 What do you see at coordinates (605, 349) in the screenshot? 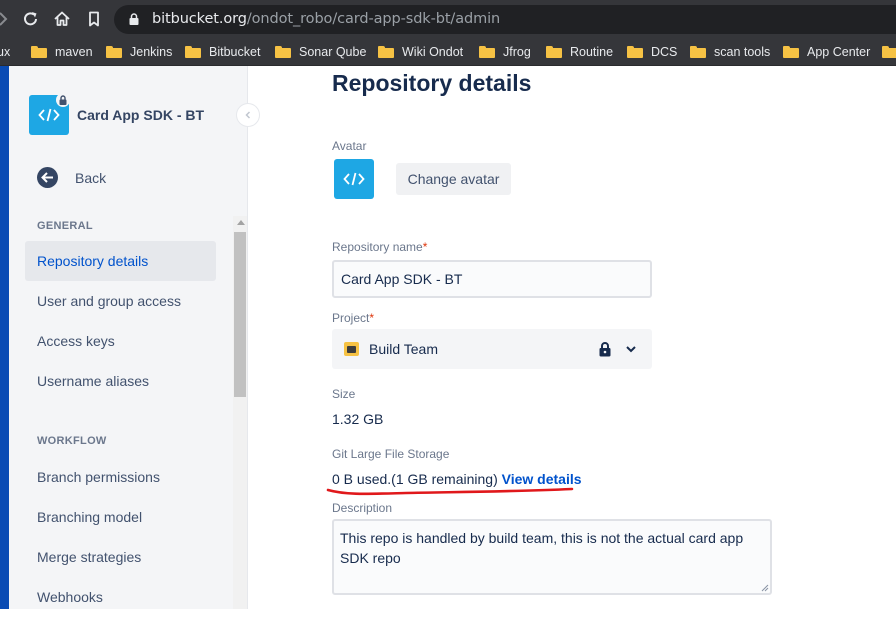
I see `lock-icon` at bounding box center [605, 349].